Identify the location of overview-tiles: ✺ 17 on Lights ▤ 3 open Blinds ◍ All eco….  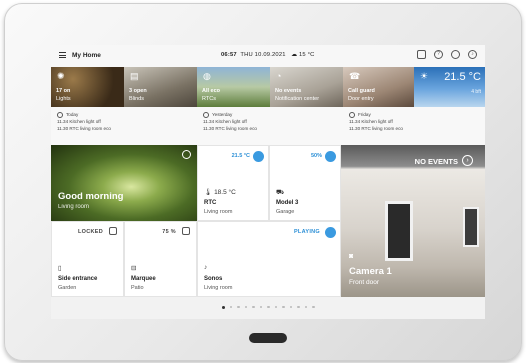
(268, 87).